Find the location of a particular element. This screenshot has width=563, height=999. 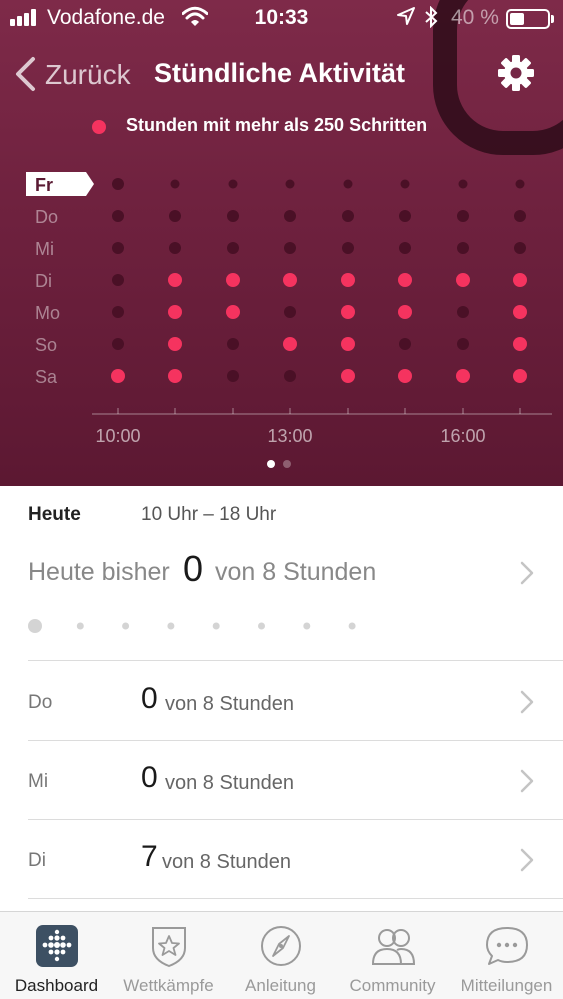

tab-dashboard: Dashboard is located at coordinates (56, 955).